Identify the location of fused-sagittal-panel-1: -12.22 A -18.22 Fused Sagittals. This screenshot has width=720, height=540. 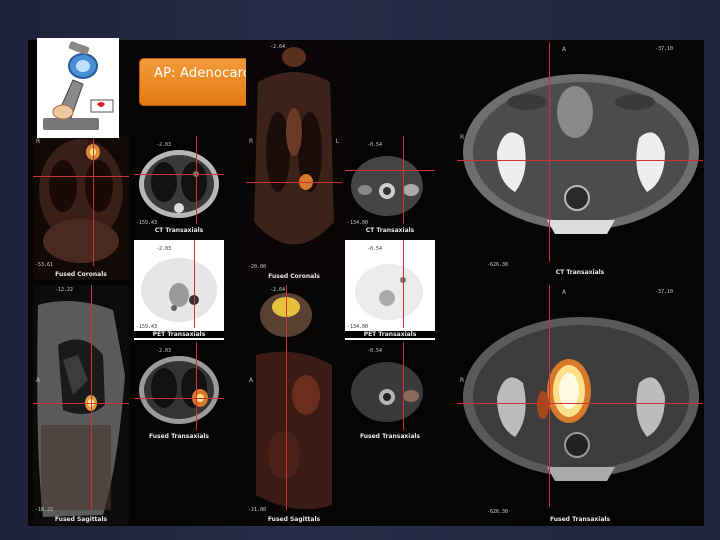
(81, 405).